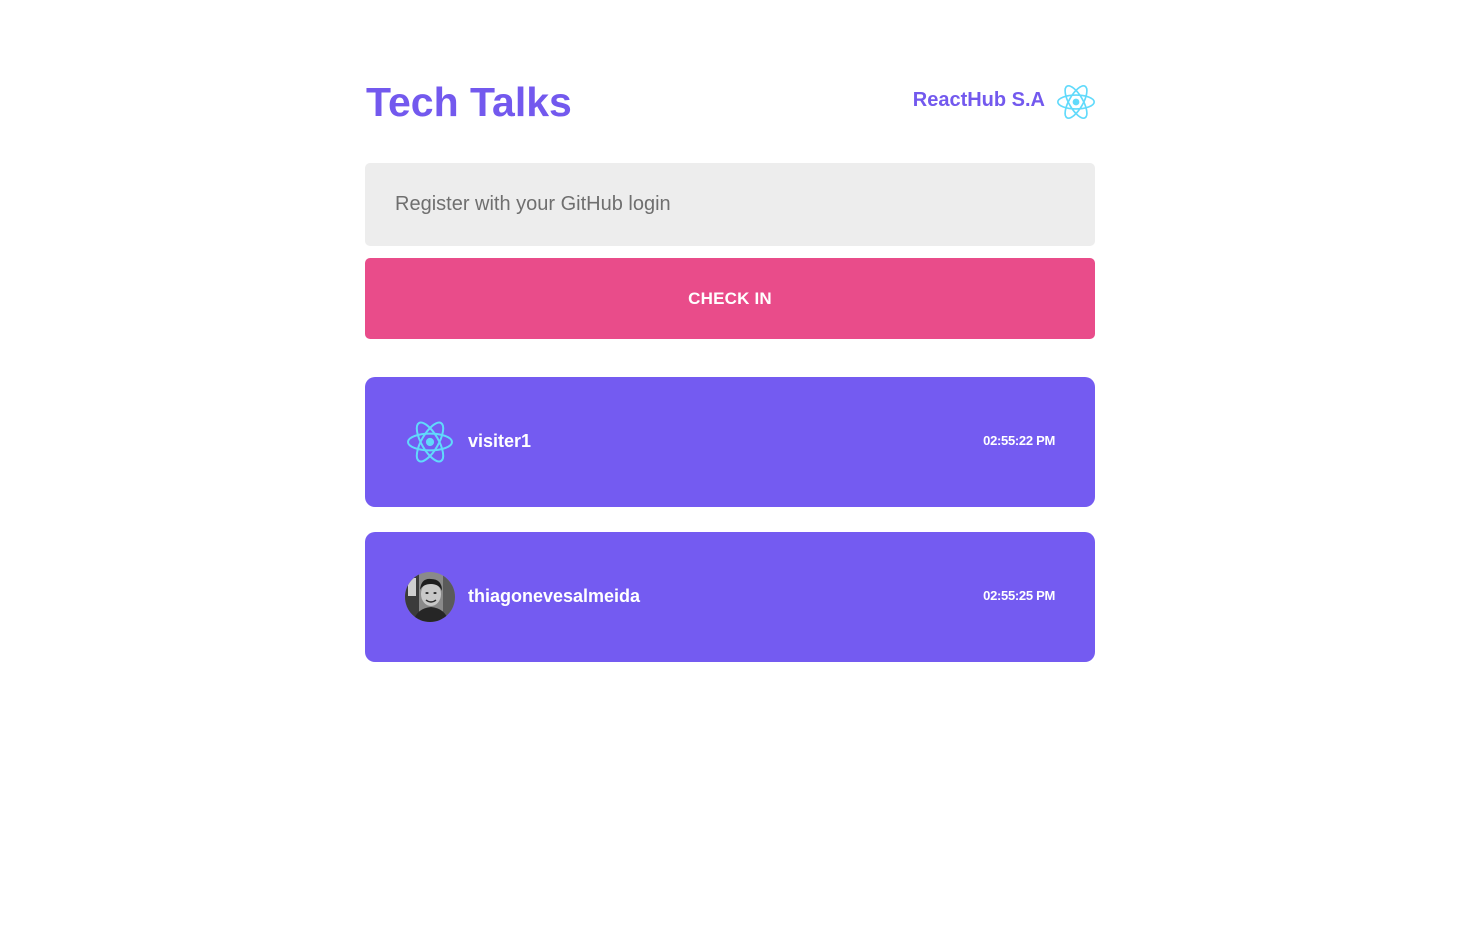  What do you see at coordinates (1019, 595) in the screenshot?
I see `checkin-time: 02:55:25 PM` at bounding box center [1019, 595].